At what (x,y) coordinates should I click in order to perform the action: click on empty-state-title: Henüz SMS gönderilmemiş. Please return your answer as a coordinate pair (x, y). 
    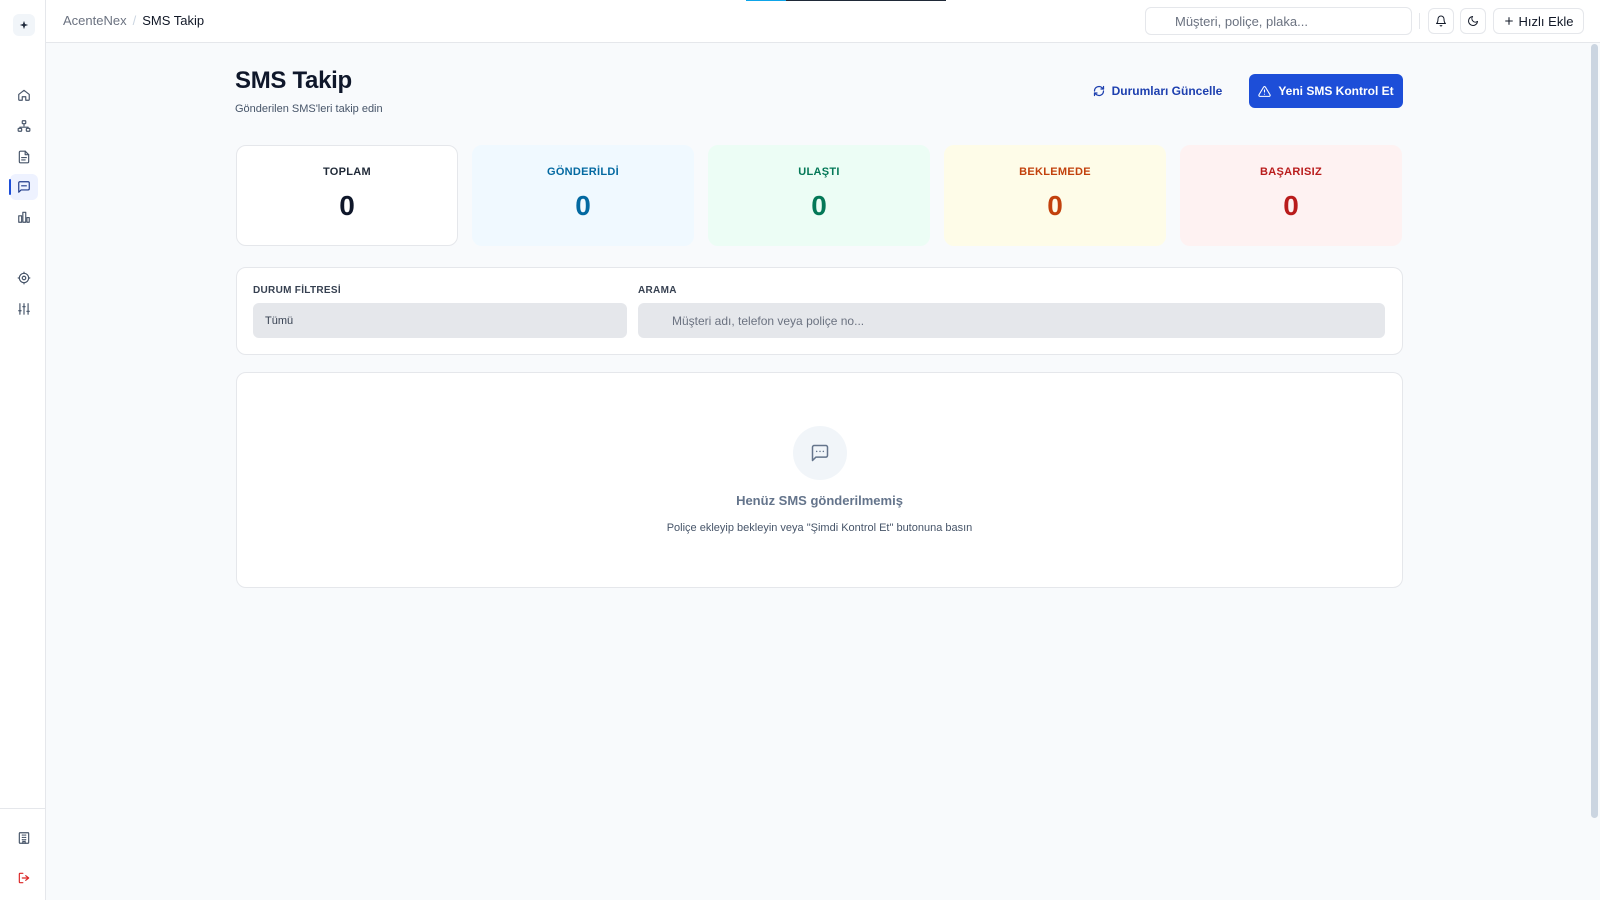
    Looking at the image, I should click on (819, 500).